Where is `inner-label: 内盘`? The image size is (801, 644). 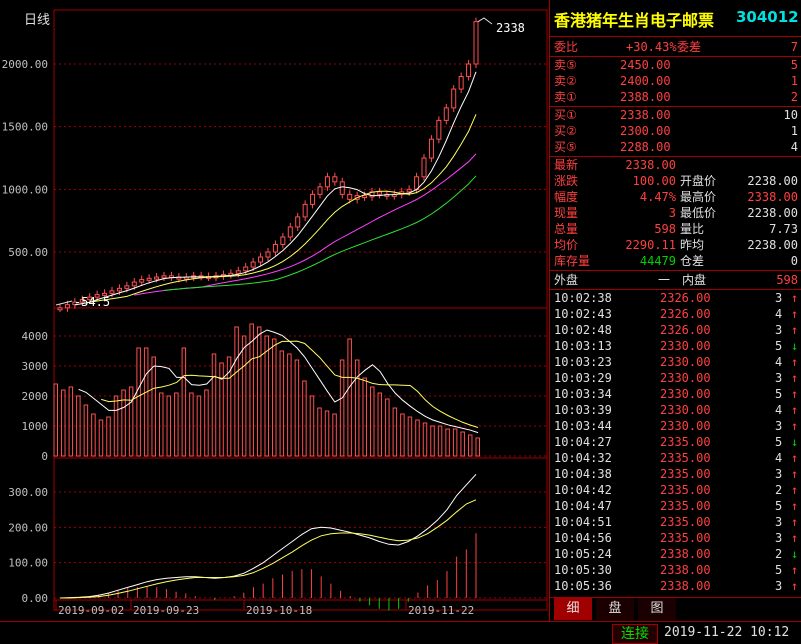
inner-label: 内盘 is located at coordinates (694, 280).